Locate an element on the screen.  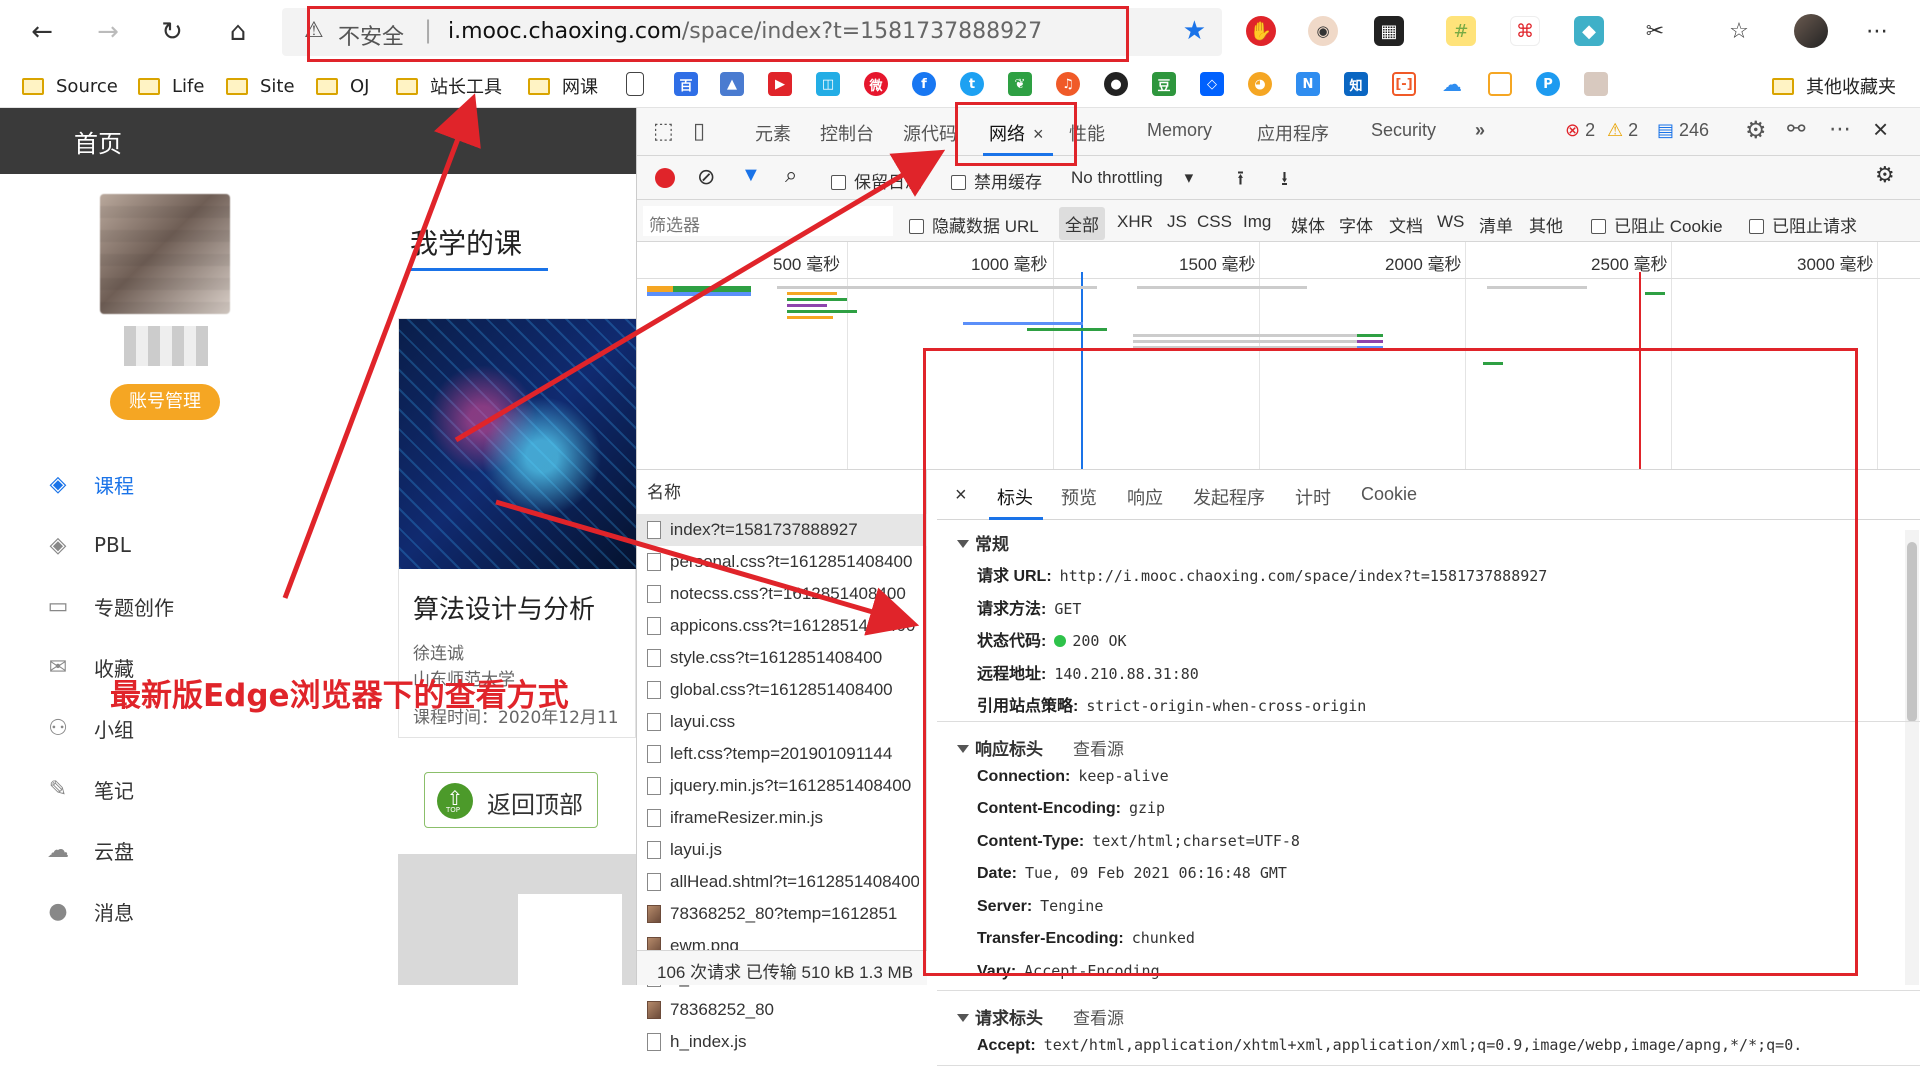
forward-button: → is located at coordinates (108, 32).